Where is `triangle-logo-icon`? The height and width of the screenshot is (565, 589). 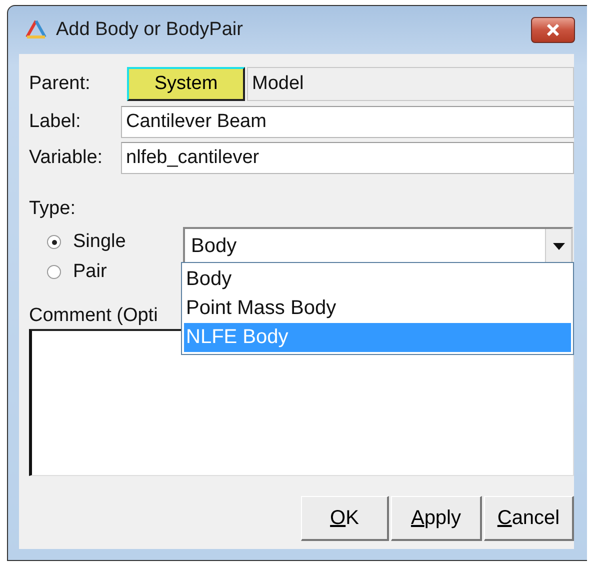 triangle-logo-icon is located at coordinates (36, 30).